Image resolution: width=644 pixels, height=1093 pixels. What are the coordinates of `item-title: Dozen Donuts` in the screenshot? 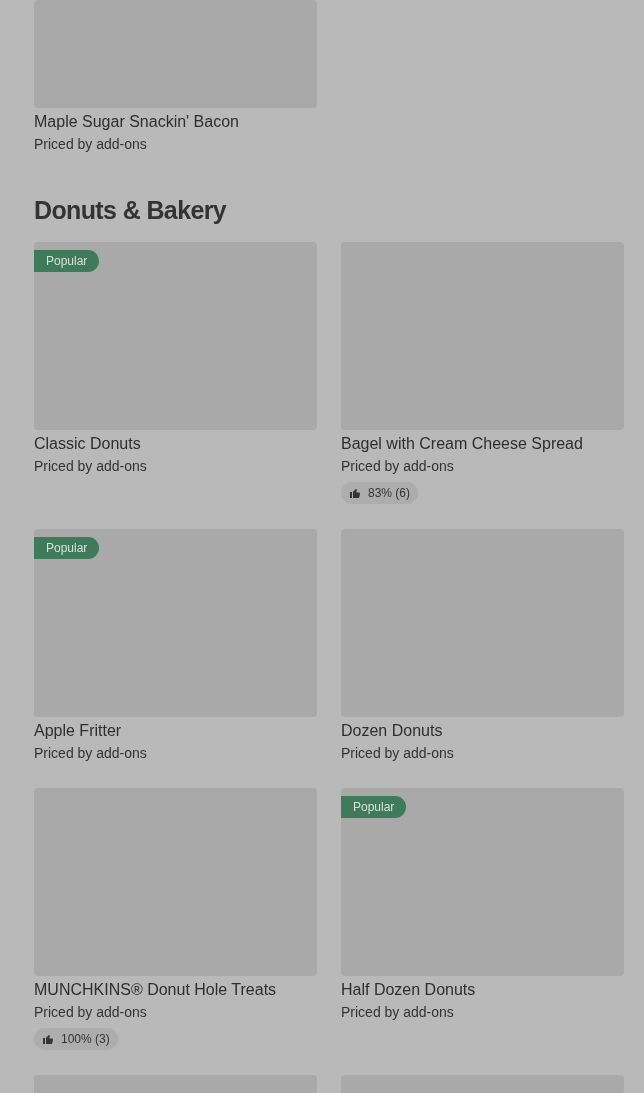 It's located at (482, 731).